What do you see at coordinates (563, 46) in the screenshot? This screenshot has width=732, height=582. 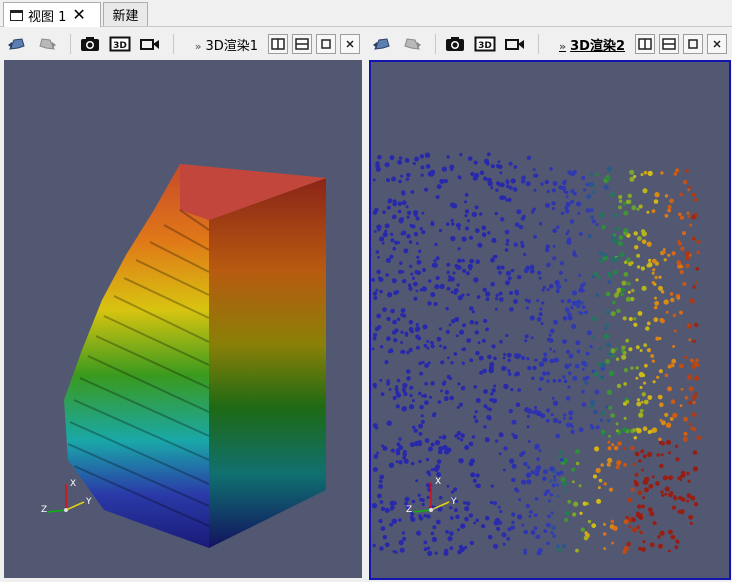 I see `chevron-icon: »` at bounding box center [563, 46].